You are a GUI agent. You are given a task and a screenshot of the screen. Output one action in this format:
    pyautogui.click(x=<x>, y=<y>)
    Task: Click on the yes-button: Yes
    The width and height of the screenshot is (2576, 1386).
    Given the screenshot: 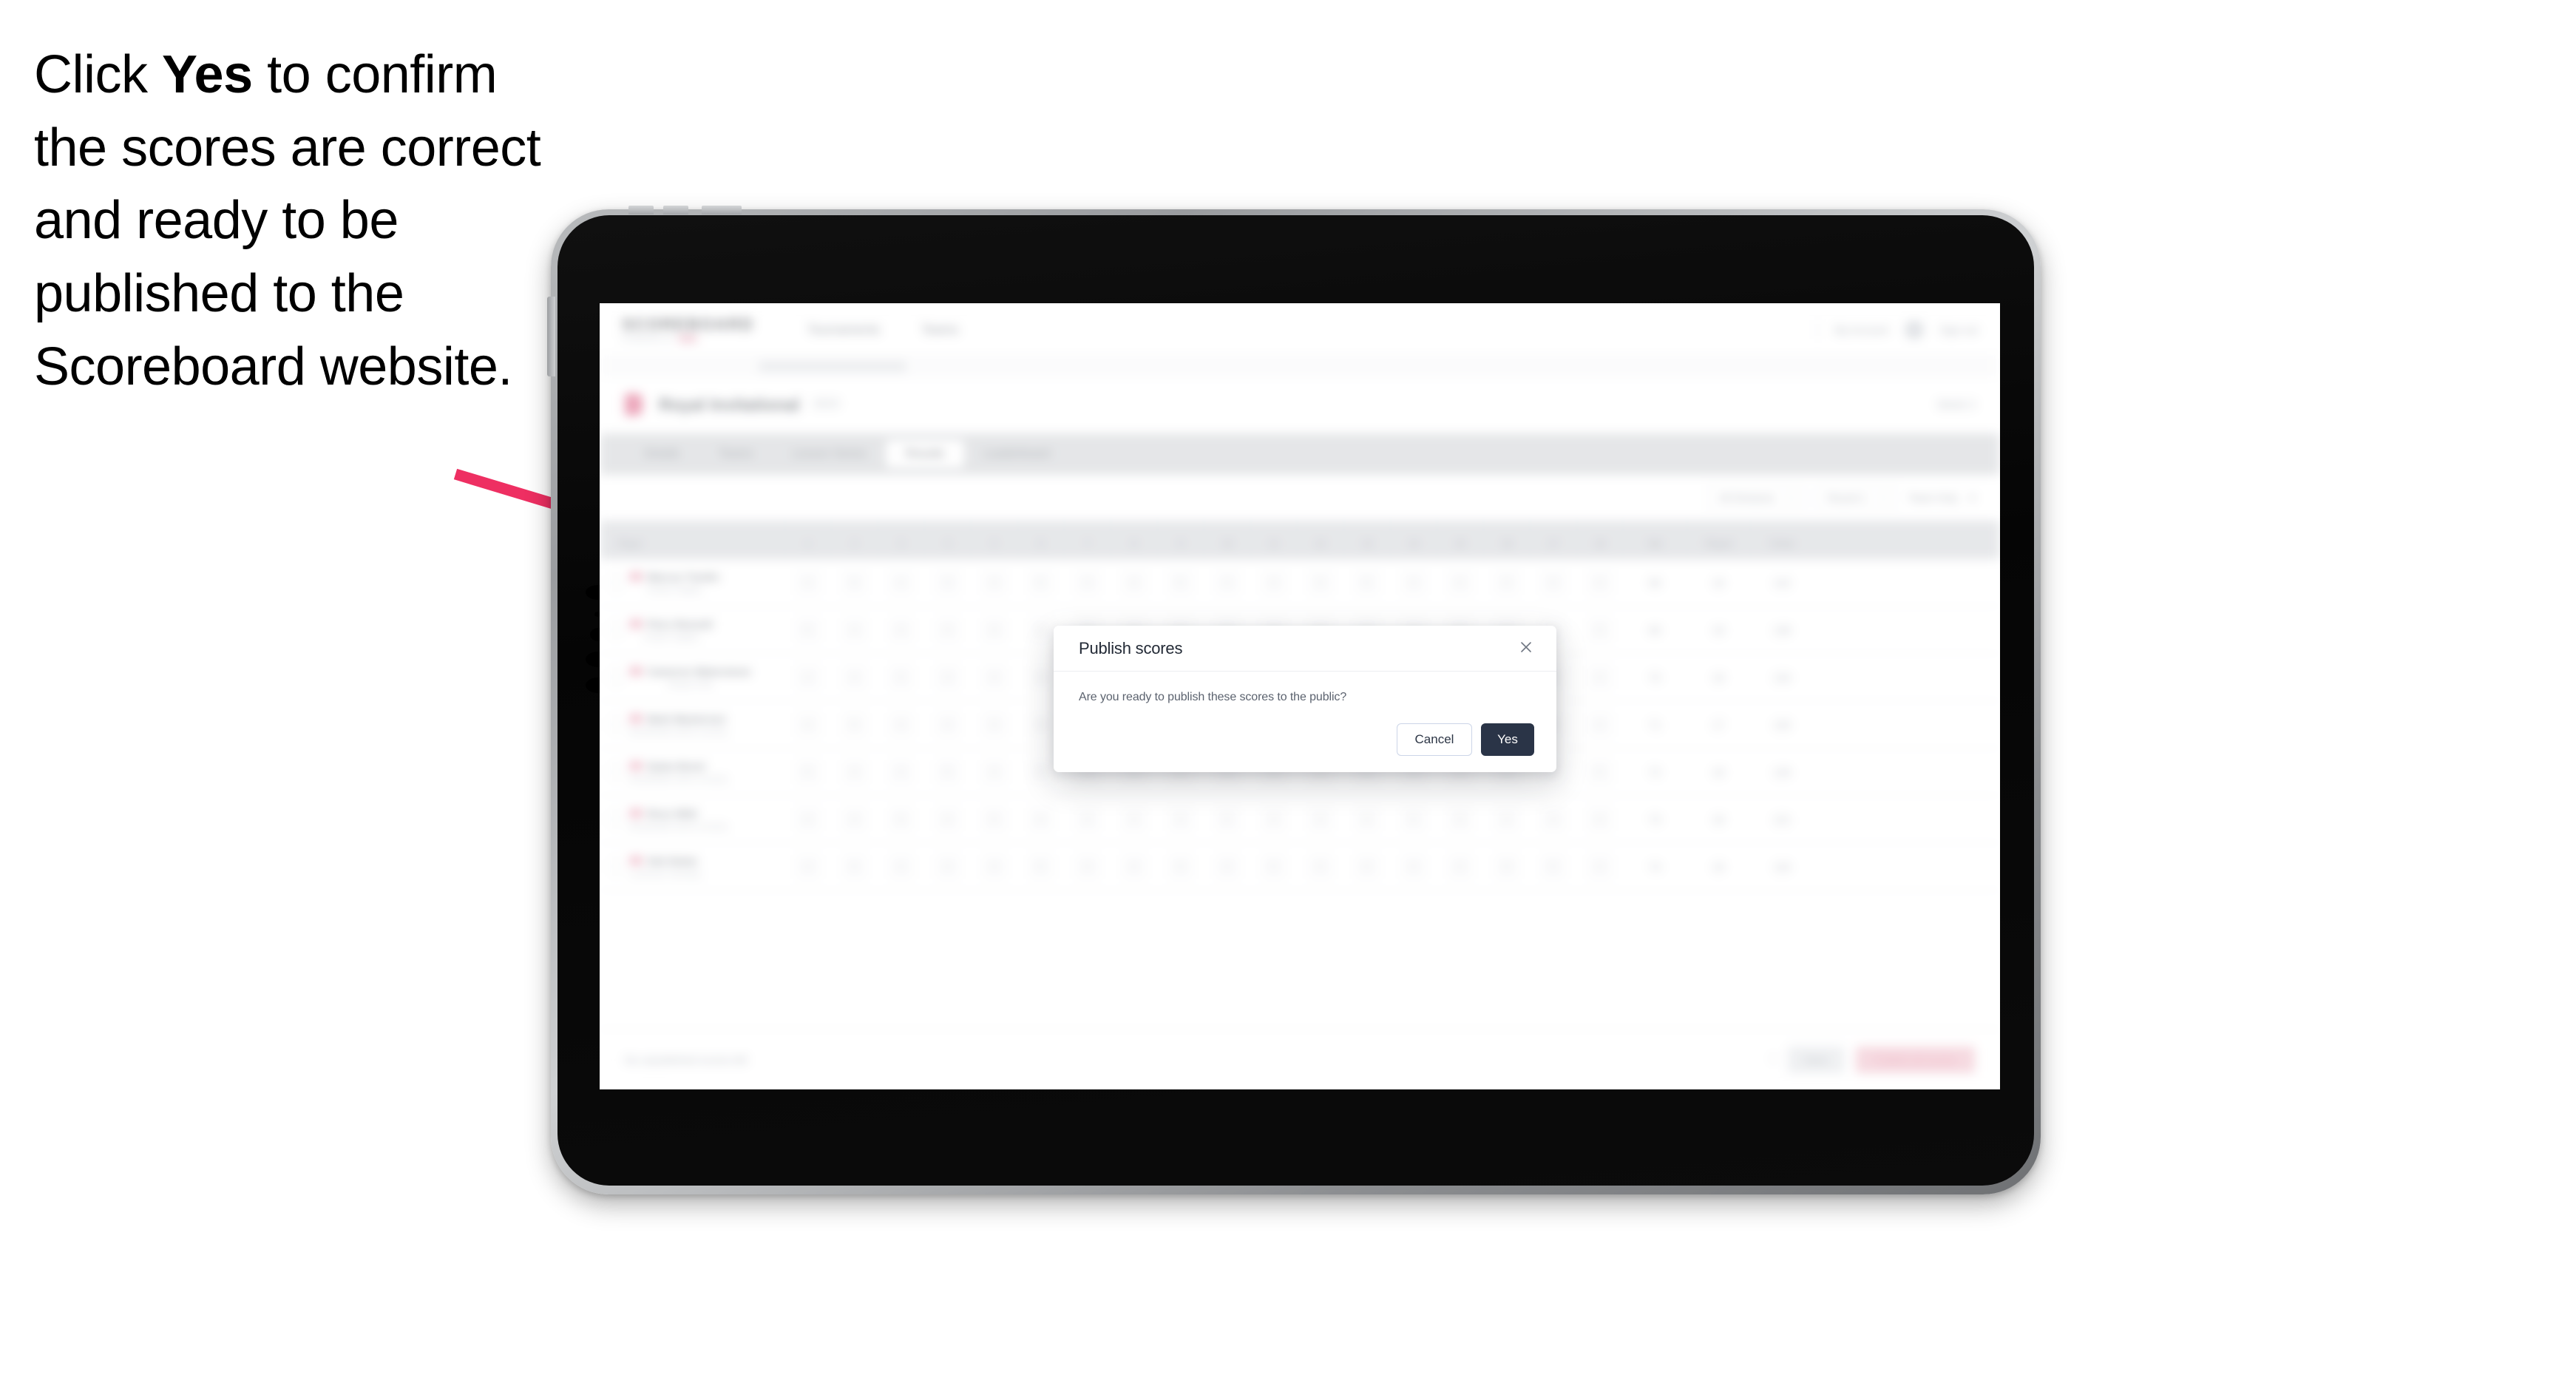 What is the action you would take?
    pyautogui.click(x=1507, y=739)
    